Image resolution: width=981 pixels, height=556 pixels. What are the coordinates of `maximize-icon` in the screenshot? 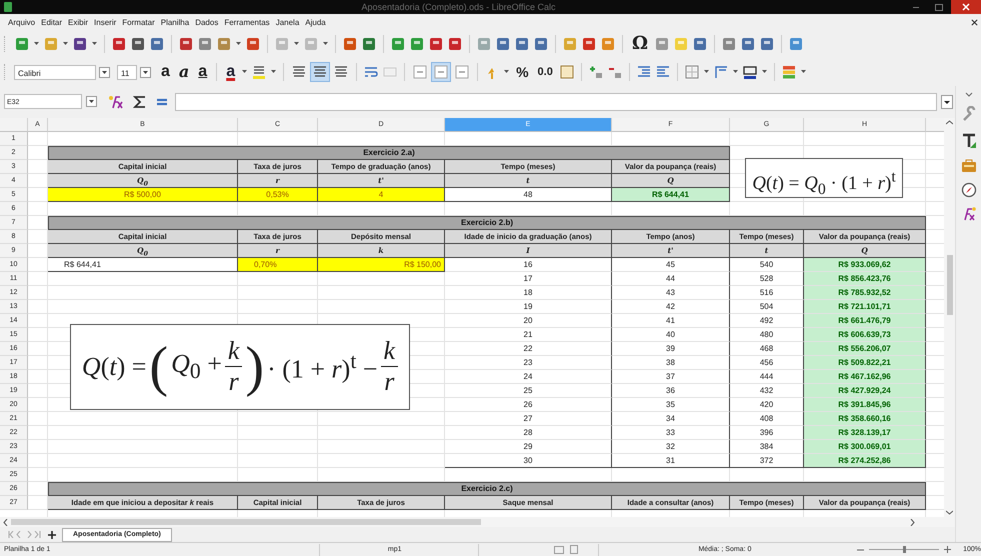 It's located at (939, 7).